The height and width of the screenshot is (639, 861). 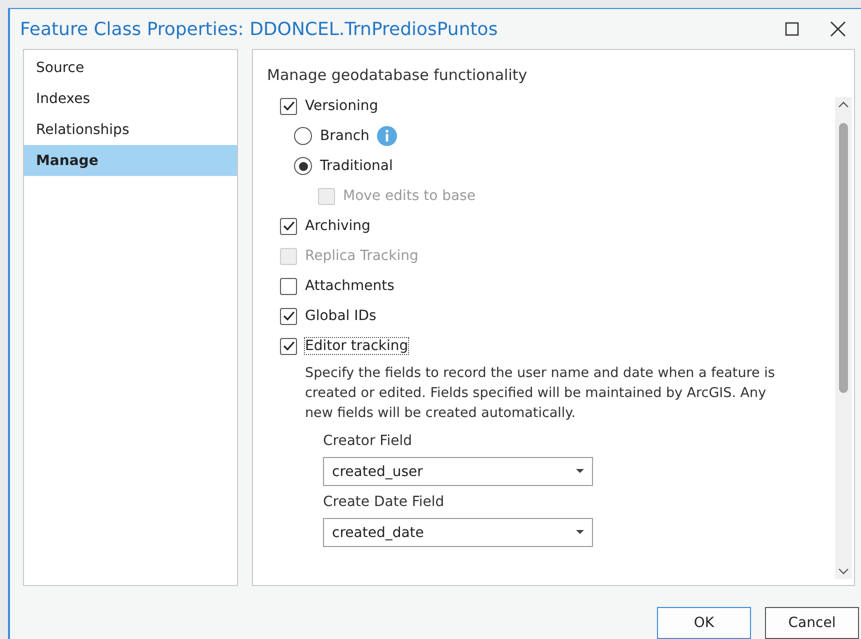 I want to click on section-heading: Manage geodatabase functionality, so click(x=397, y=75).